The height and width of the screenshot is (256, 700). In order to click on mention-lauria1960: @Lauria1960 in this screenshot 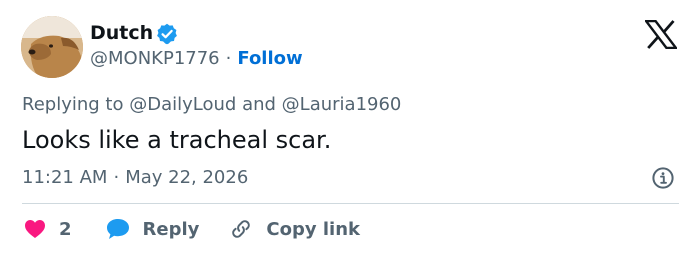, I will do `click(342, 104)`.